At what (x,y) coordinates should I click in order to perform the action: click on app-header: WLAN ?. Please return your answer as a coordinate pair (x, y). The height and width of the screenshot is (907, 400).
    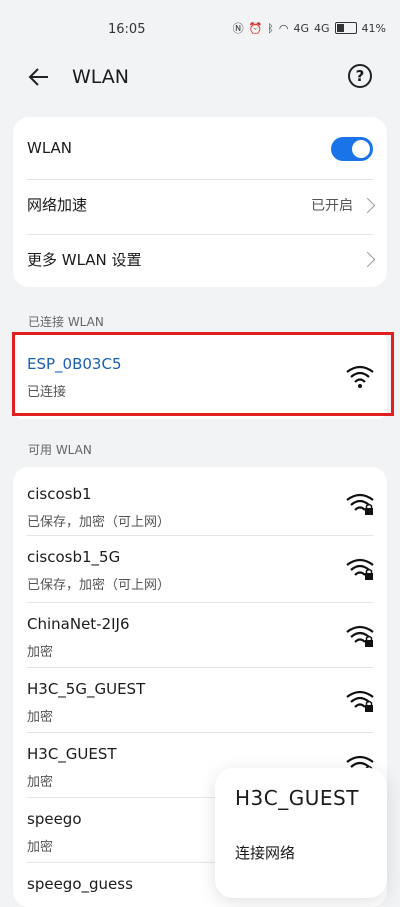
    Looking at the image, I should click on (200, 78).